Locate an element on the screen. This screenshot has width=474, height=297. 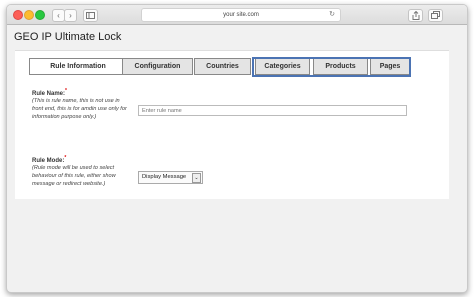
minimize-window-button is located at coordinates (29, 15).